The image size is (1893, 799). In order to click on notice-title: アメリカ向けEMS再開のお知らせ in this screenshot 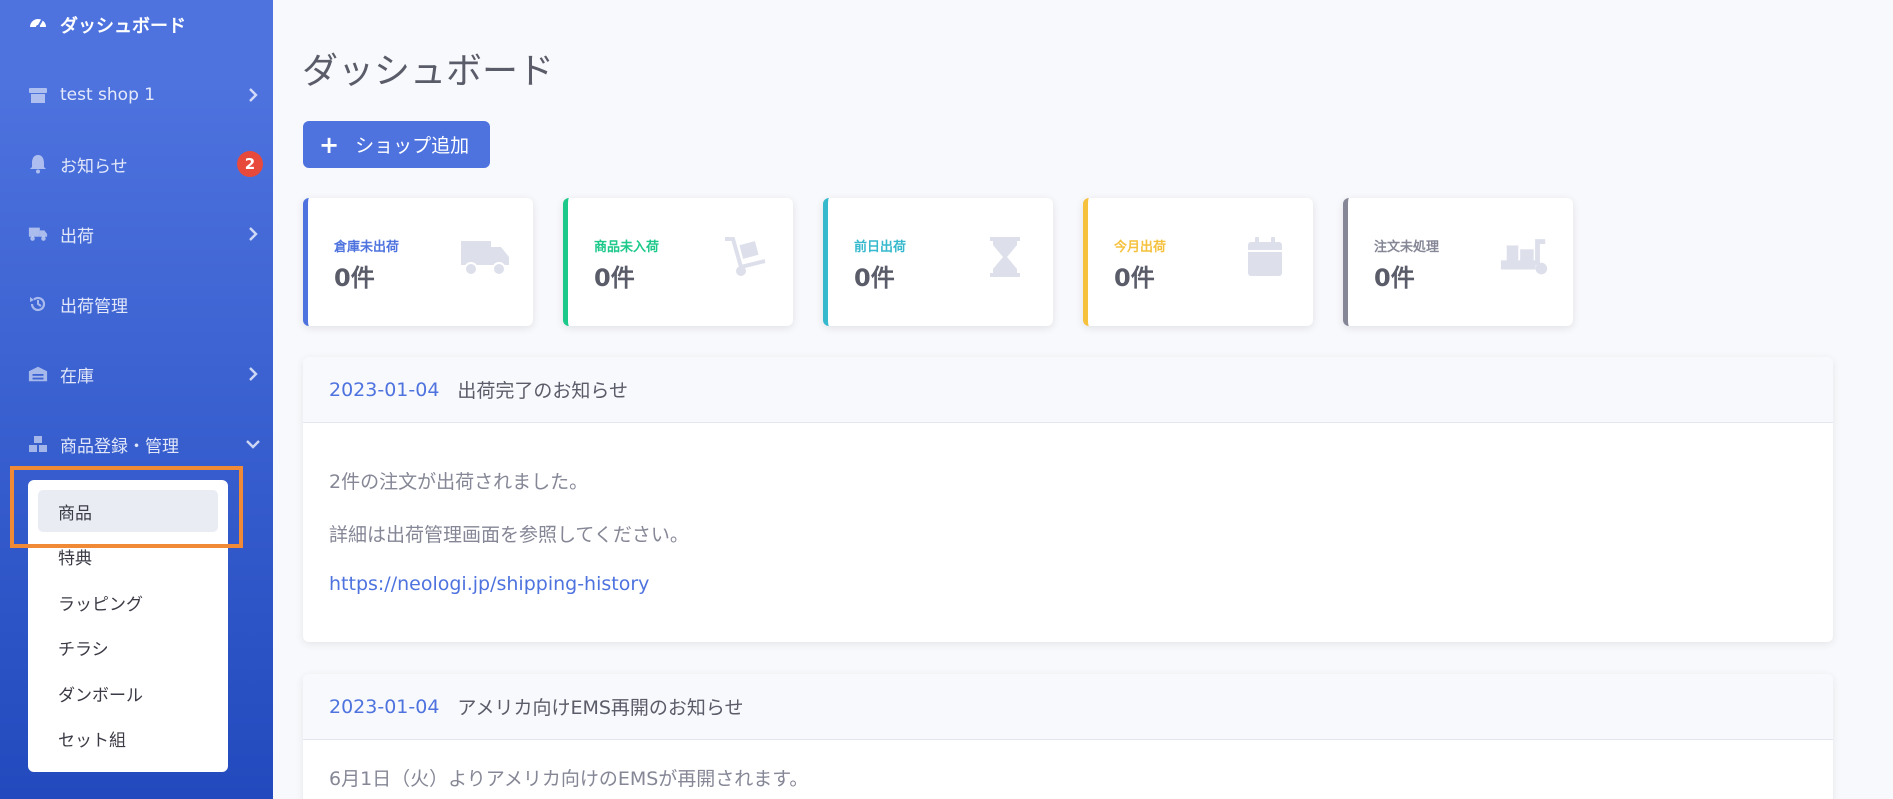, I will do `click(600, 708)`.